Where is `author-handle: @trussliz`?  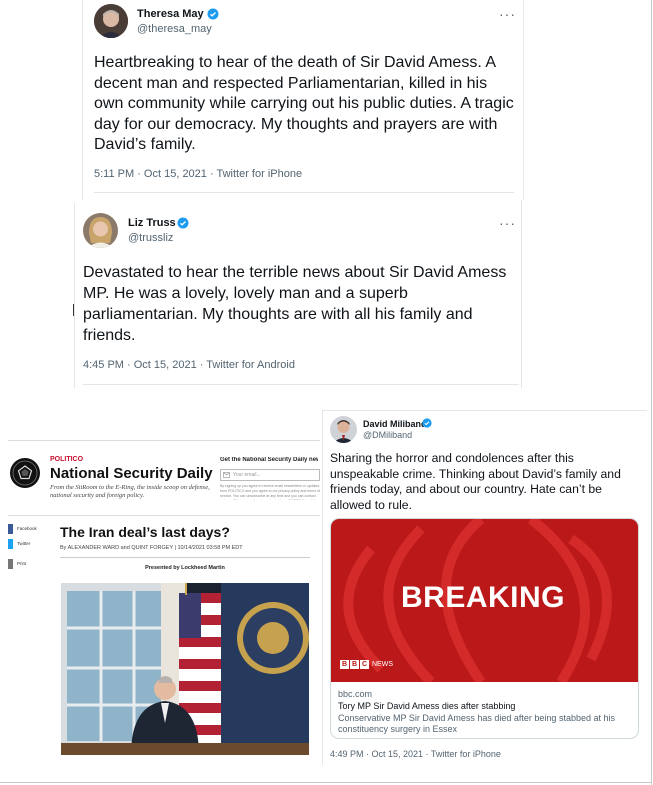
author-handle: @trussliz is located at coordinates (150, 238).